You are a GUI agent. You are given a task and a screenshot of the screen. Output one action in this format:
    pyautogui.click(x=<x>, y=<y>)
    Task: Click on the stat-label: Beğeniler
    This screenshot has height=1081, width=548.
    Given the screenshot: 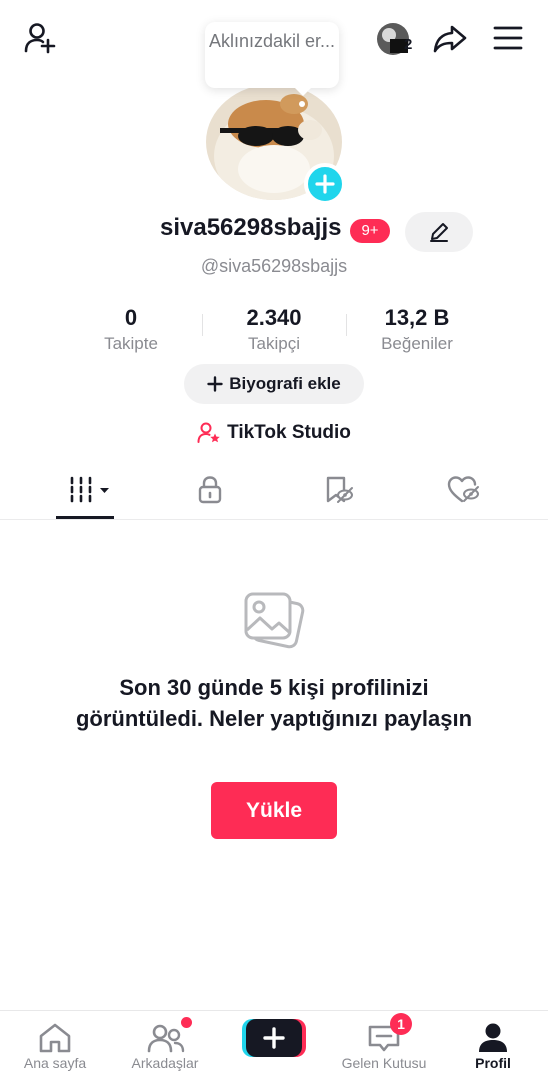 What is the action you would take?
    pyautogui.click(x=417, y=343)
    